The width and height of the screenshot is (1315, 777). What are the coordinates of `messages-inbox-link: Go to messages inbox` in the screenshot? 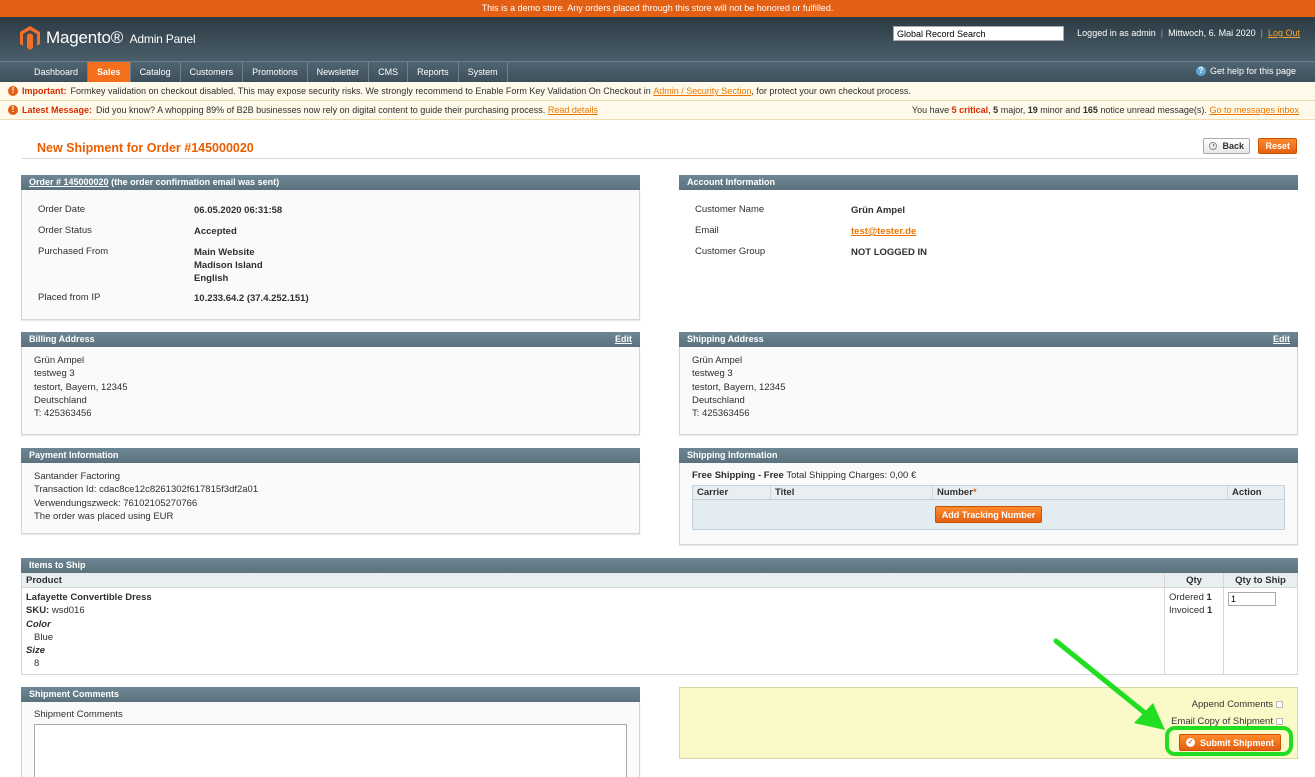 It's located at (1254, 110).